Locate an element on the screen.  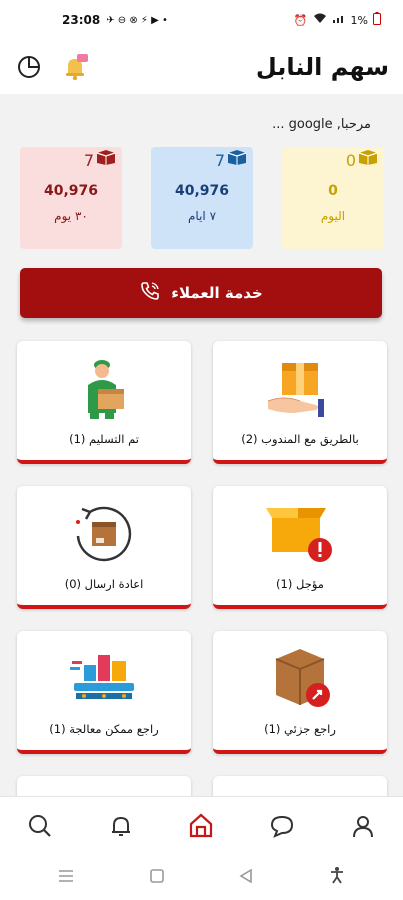
stat-card-today: 0 0 اليوم is located at coordinates (333, 198).